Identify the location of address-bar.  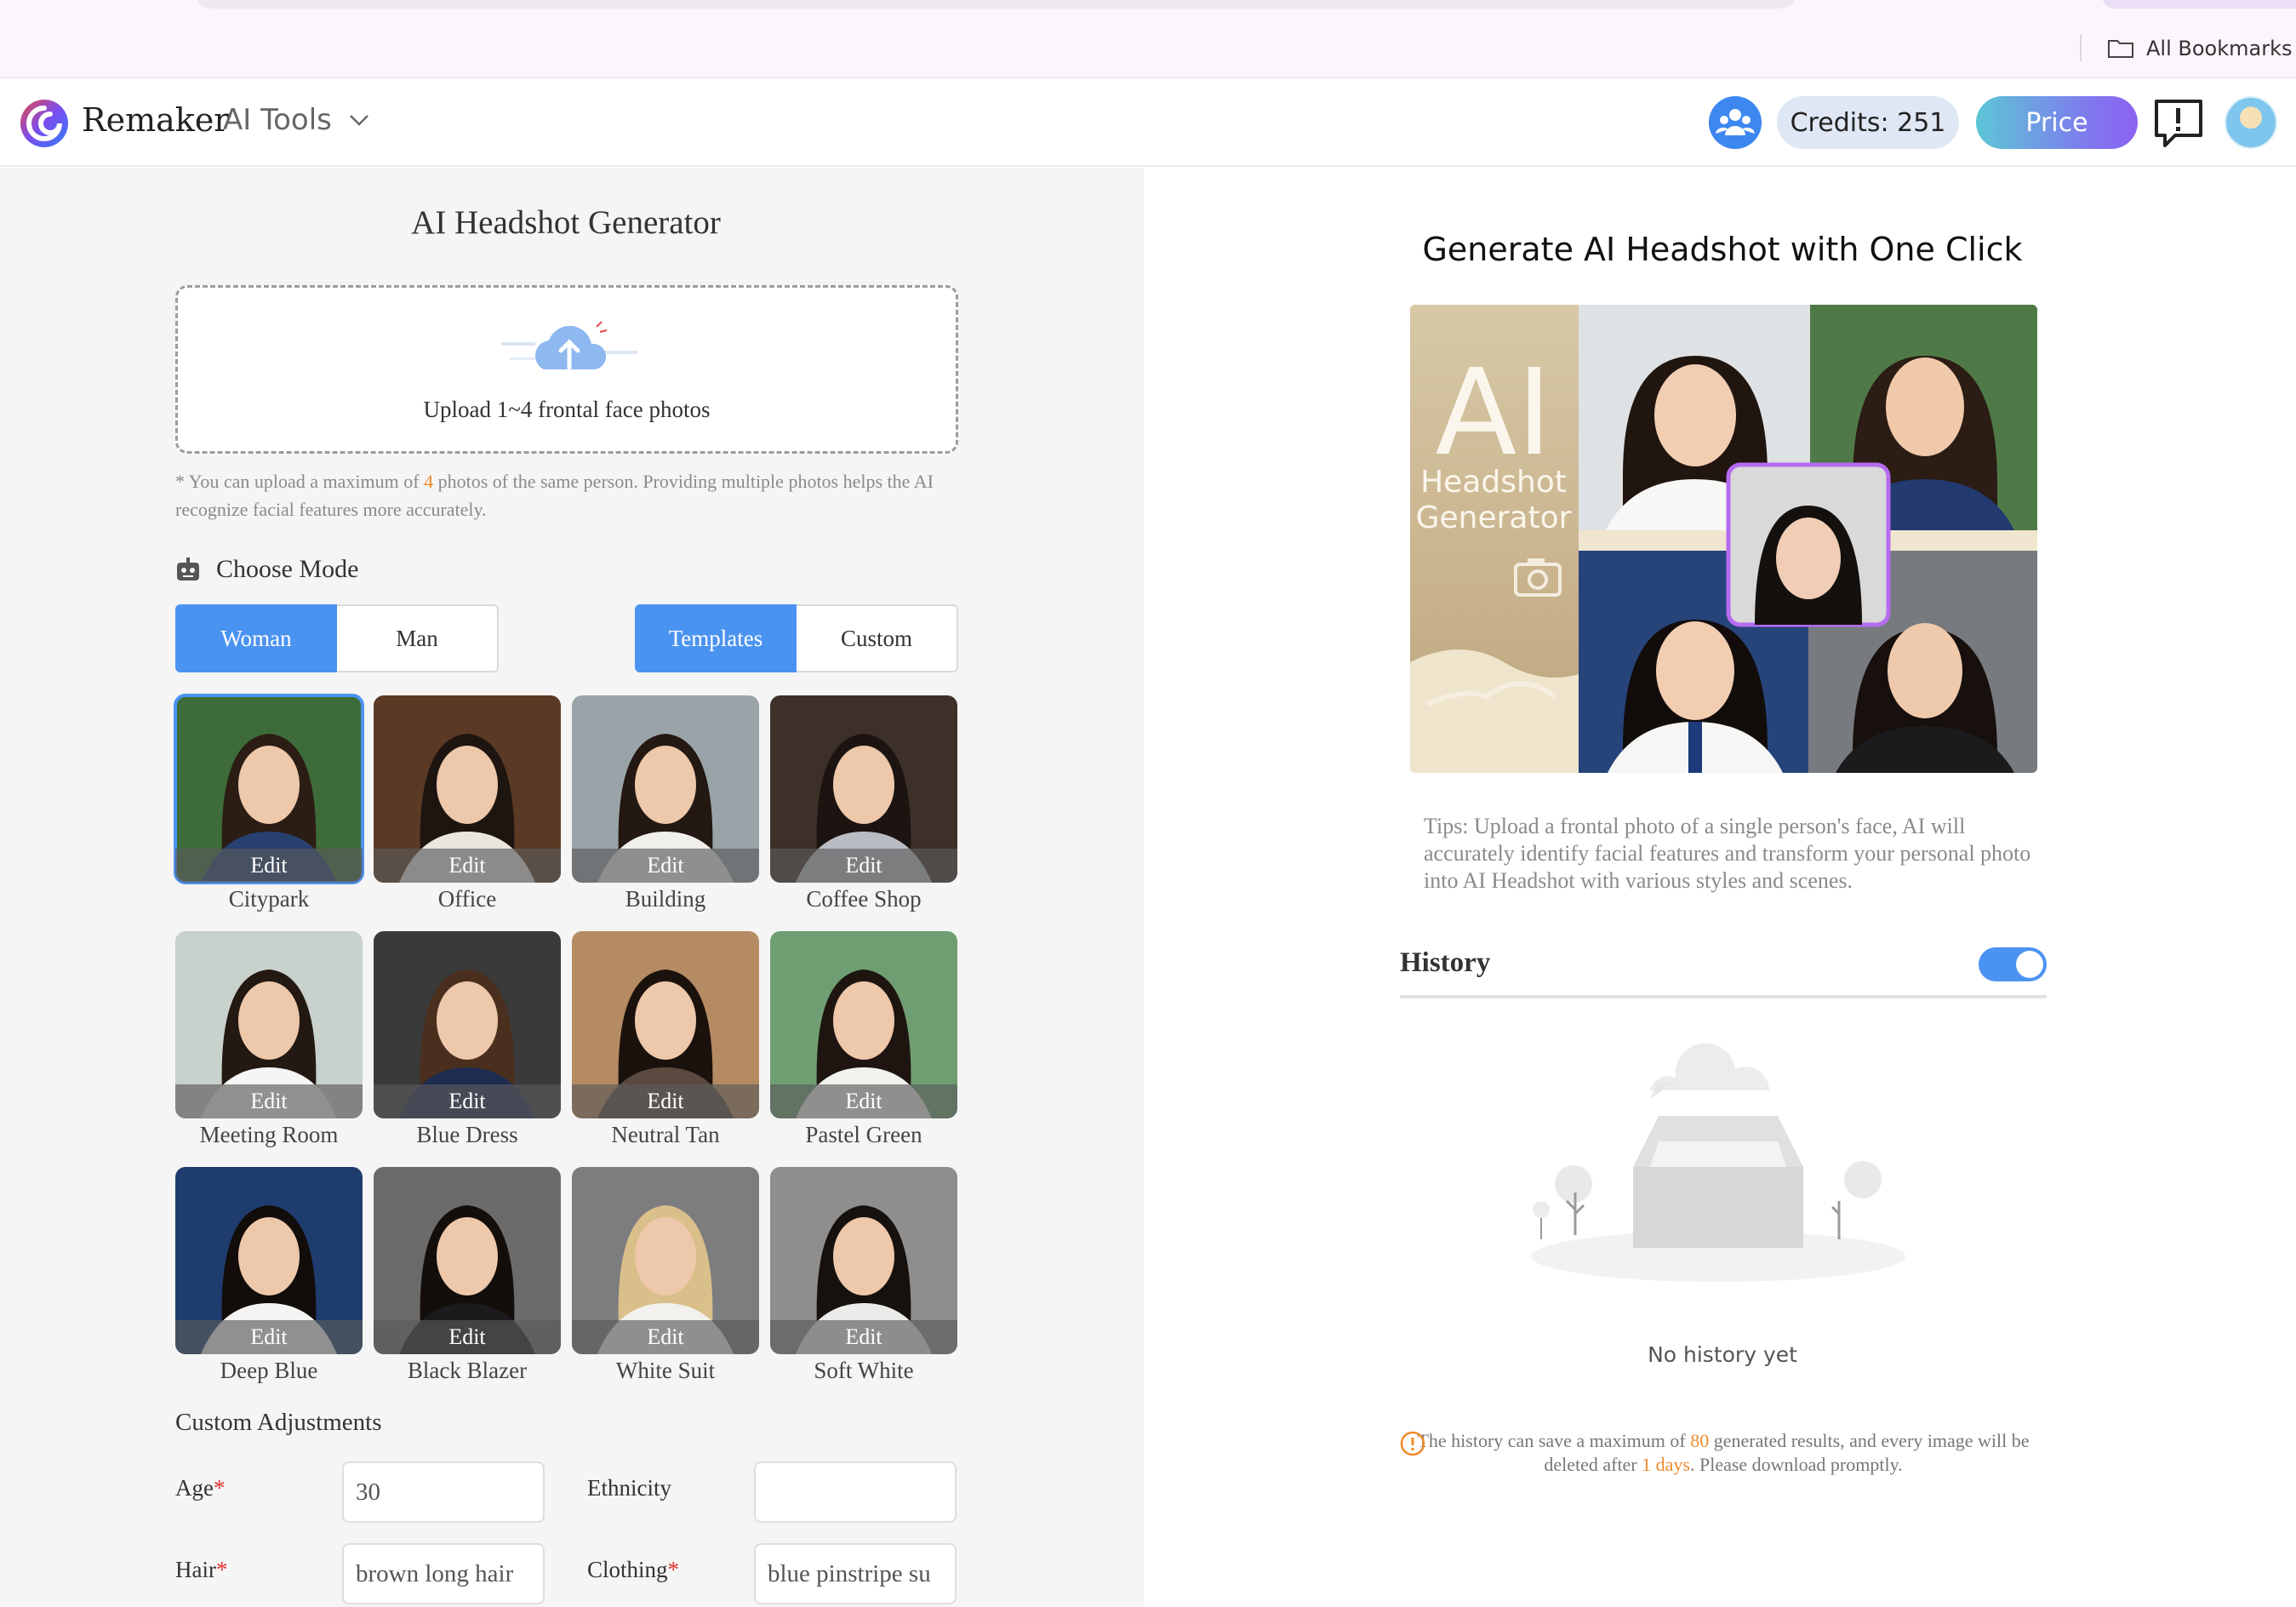
(996, 4).